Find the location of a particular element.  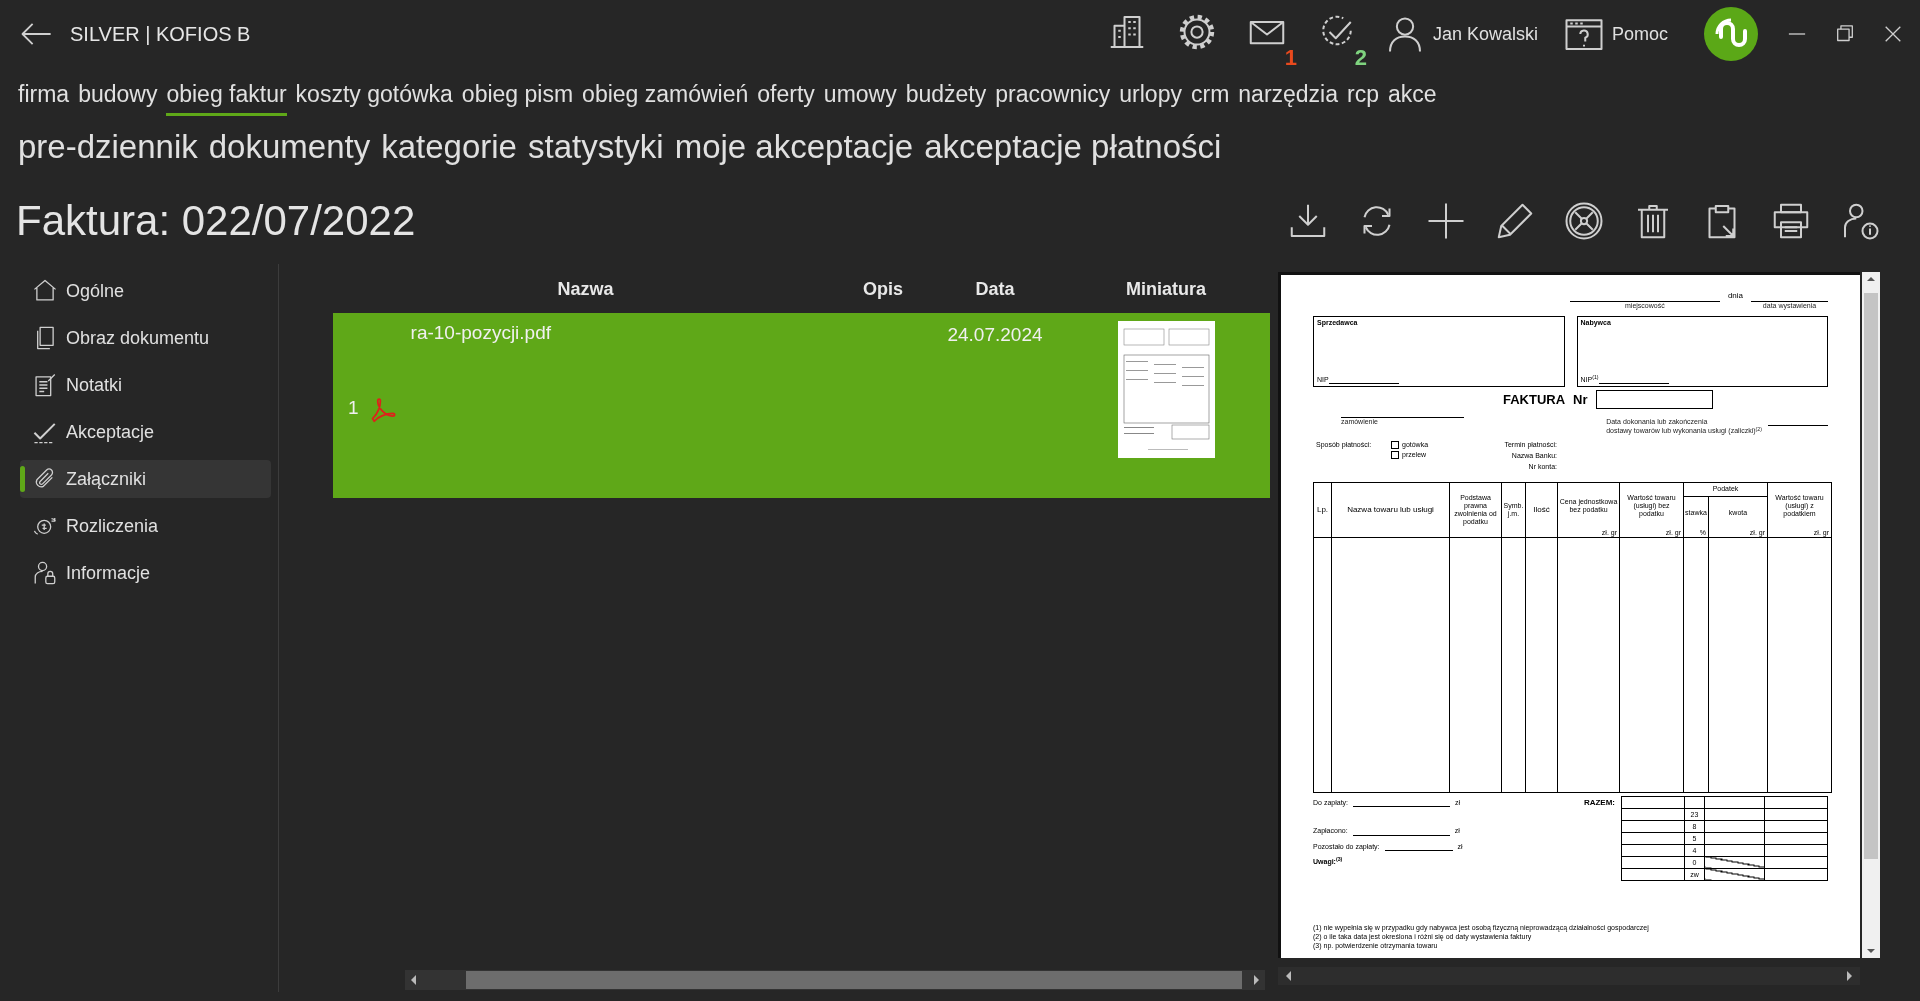

sidebar-item: Rozliczenia is located at coordinates (145, 526).